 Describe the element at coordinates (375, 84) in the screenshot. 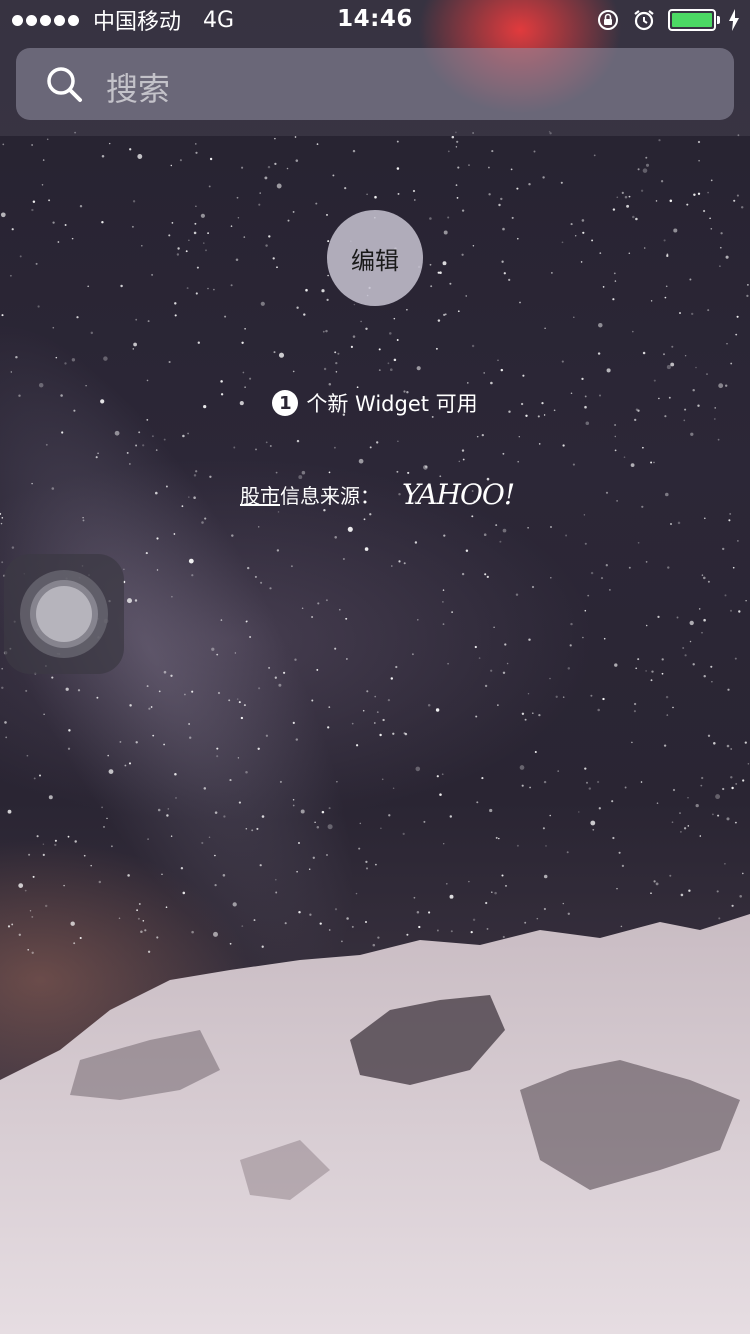

I see `search-input: 搜索` at that location.